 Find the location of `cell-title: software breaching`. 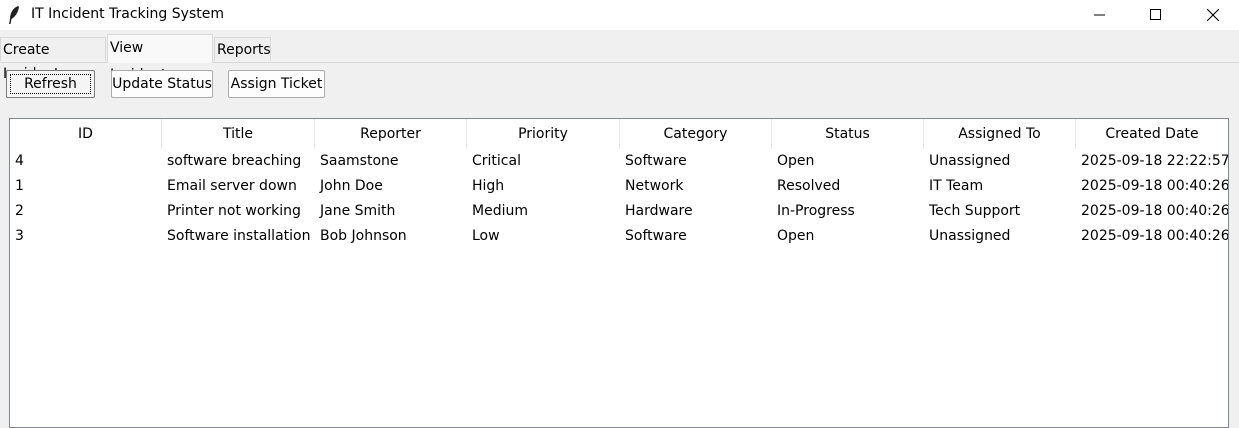

cell-title: software breaching is located at coordinates (234, 161).